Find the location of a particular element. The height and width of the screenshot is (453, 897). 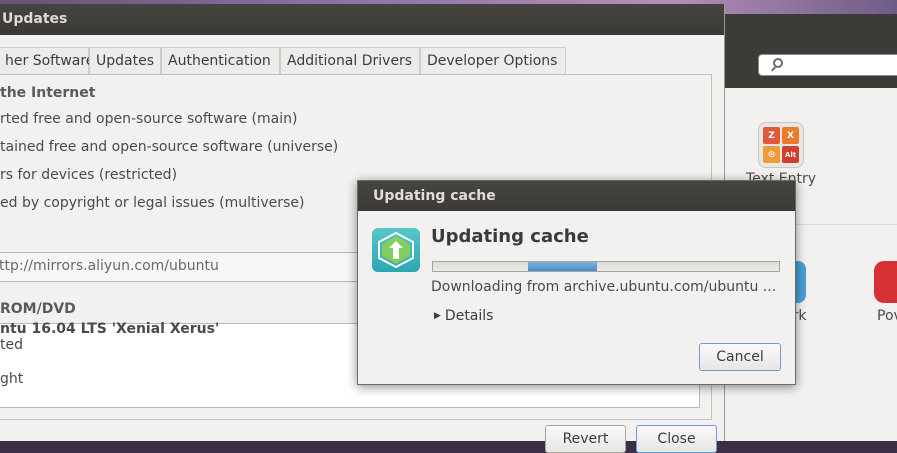

power-label: Pov is located at coordinates (887, 316).